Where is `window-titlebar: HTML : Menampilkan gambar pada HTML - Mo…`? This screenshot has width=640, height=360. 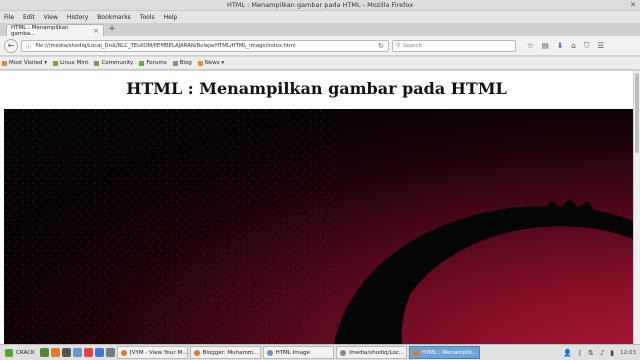
window-titlebar: HTML : Menampilkan gambar pada HTML - Mo… is located at coordinates (320, 5).